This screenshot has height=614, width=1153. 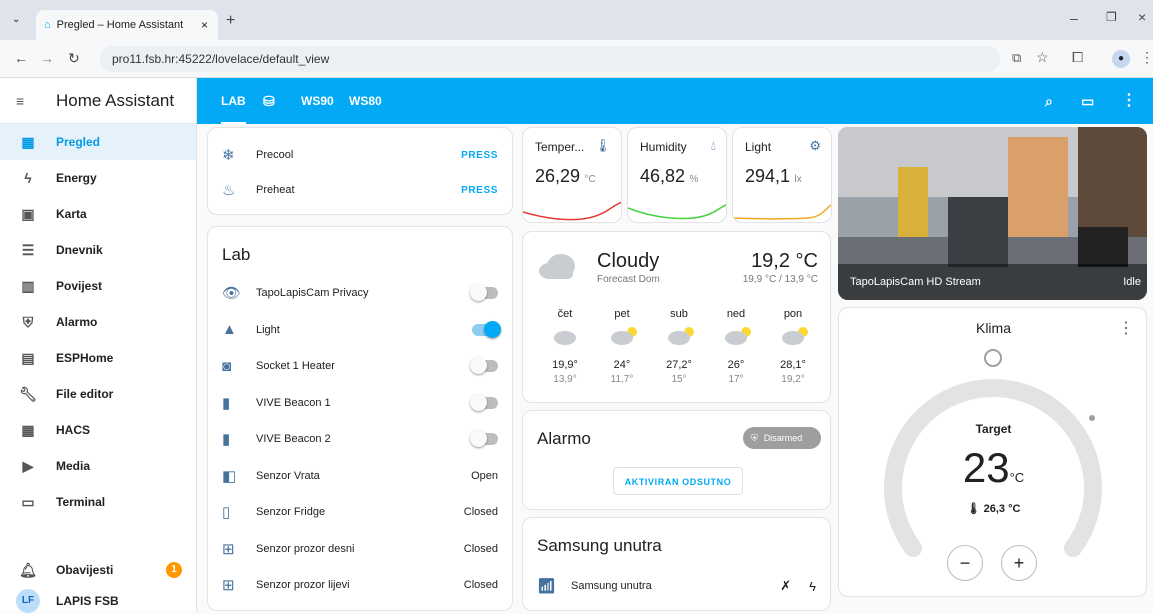 What do you see at coordinates (1087, 101) in the screenshot?
I see `assist-icon: ▭` at bounding box center [1087, 101].